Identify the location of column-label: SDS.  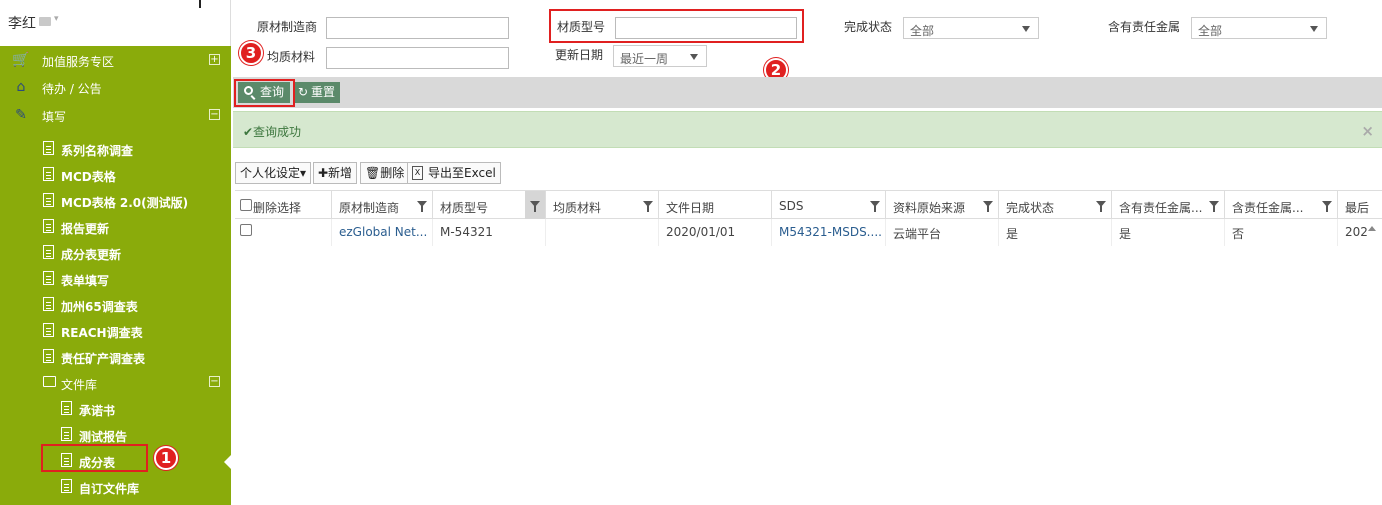
(791, 206).